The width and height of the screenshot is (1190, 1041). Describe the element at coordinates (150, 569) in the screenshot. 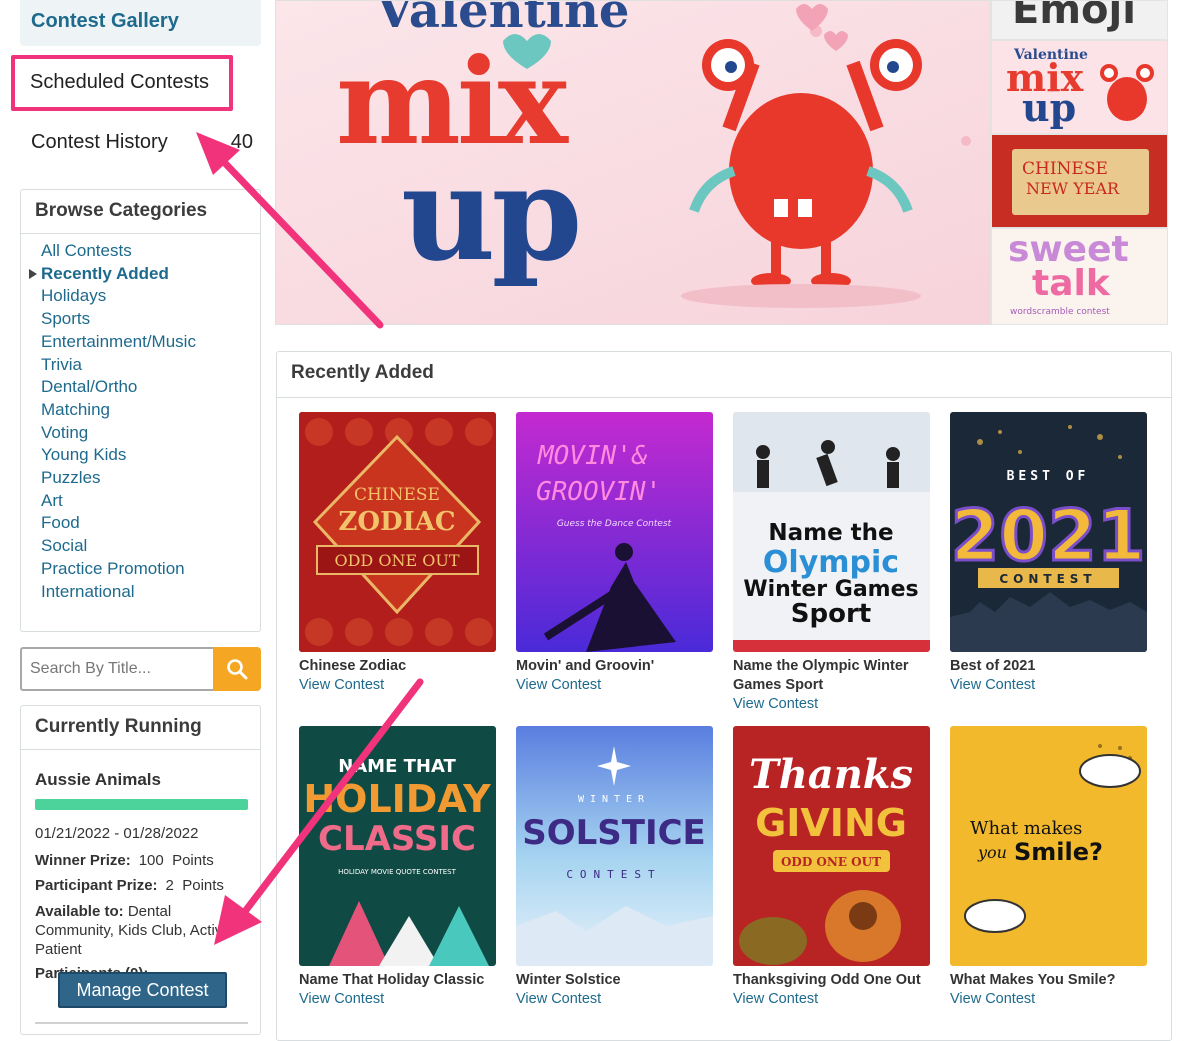

I see `category-practice-promotion: Practice Promotion` at that location.